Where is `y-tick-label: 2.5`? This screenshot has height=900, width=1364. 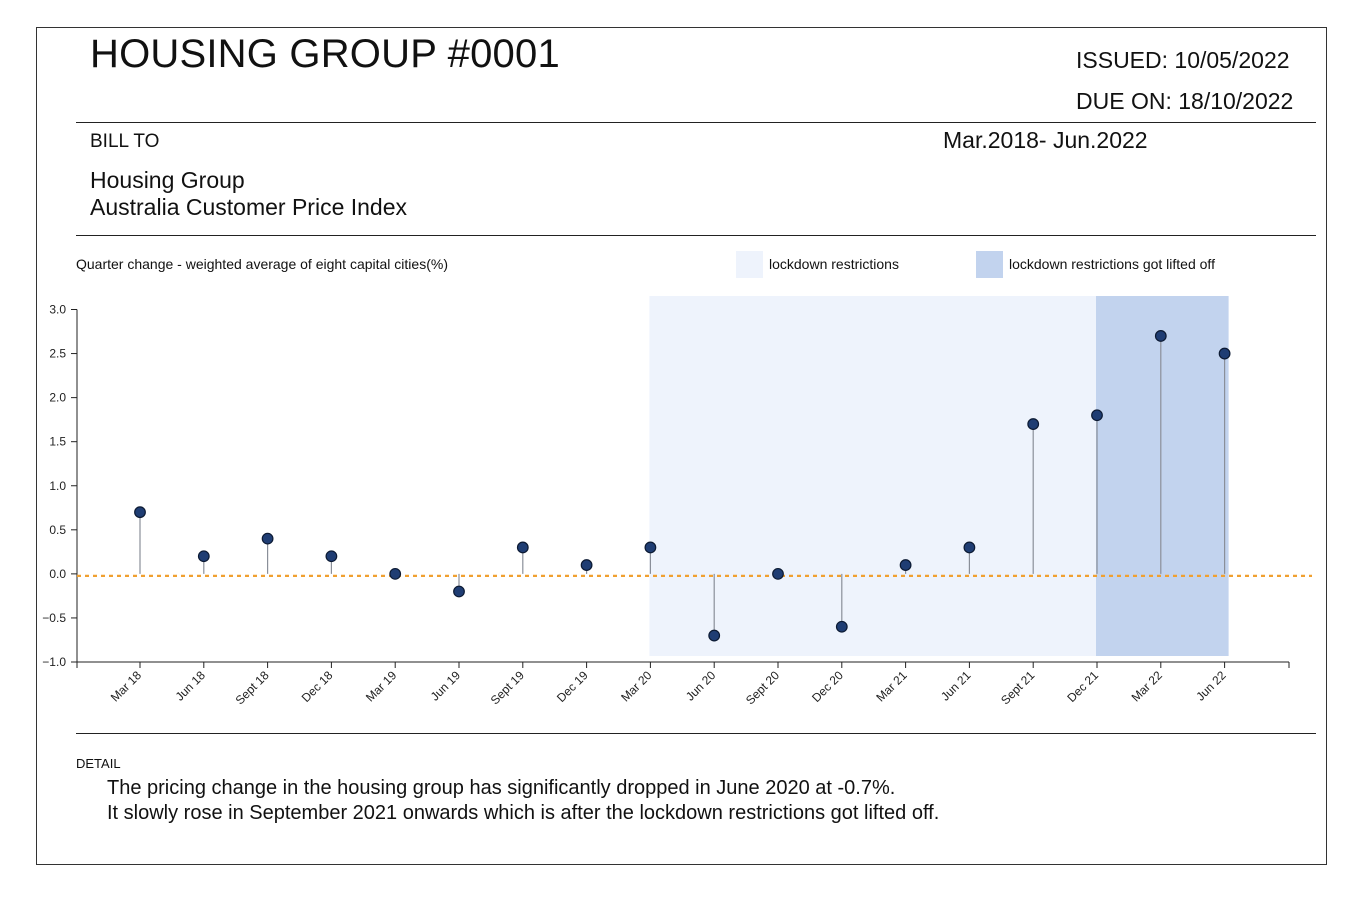
y-tick-label: 2.5 is located at coordinates (57, 354).